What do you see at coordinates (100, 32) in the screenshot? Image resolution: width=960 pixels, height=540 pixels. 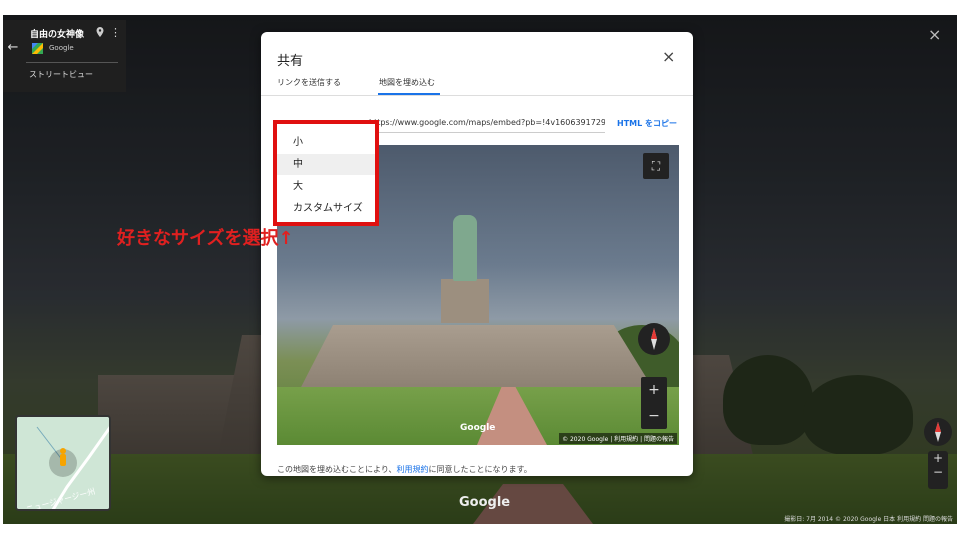 I see `location-pin-icon` at bounding box center [100, 32].